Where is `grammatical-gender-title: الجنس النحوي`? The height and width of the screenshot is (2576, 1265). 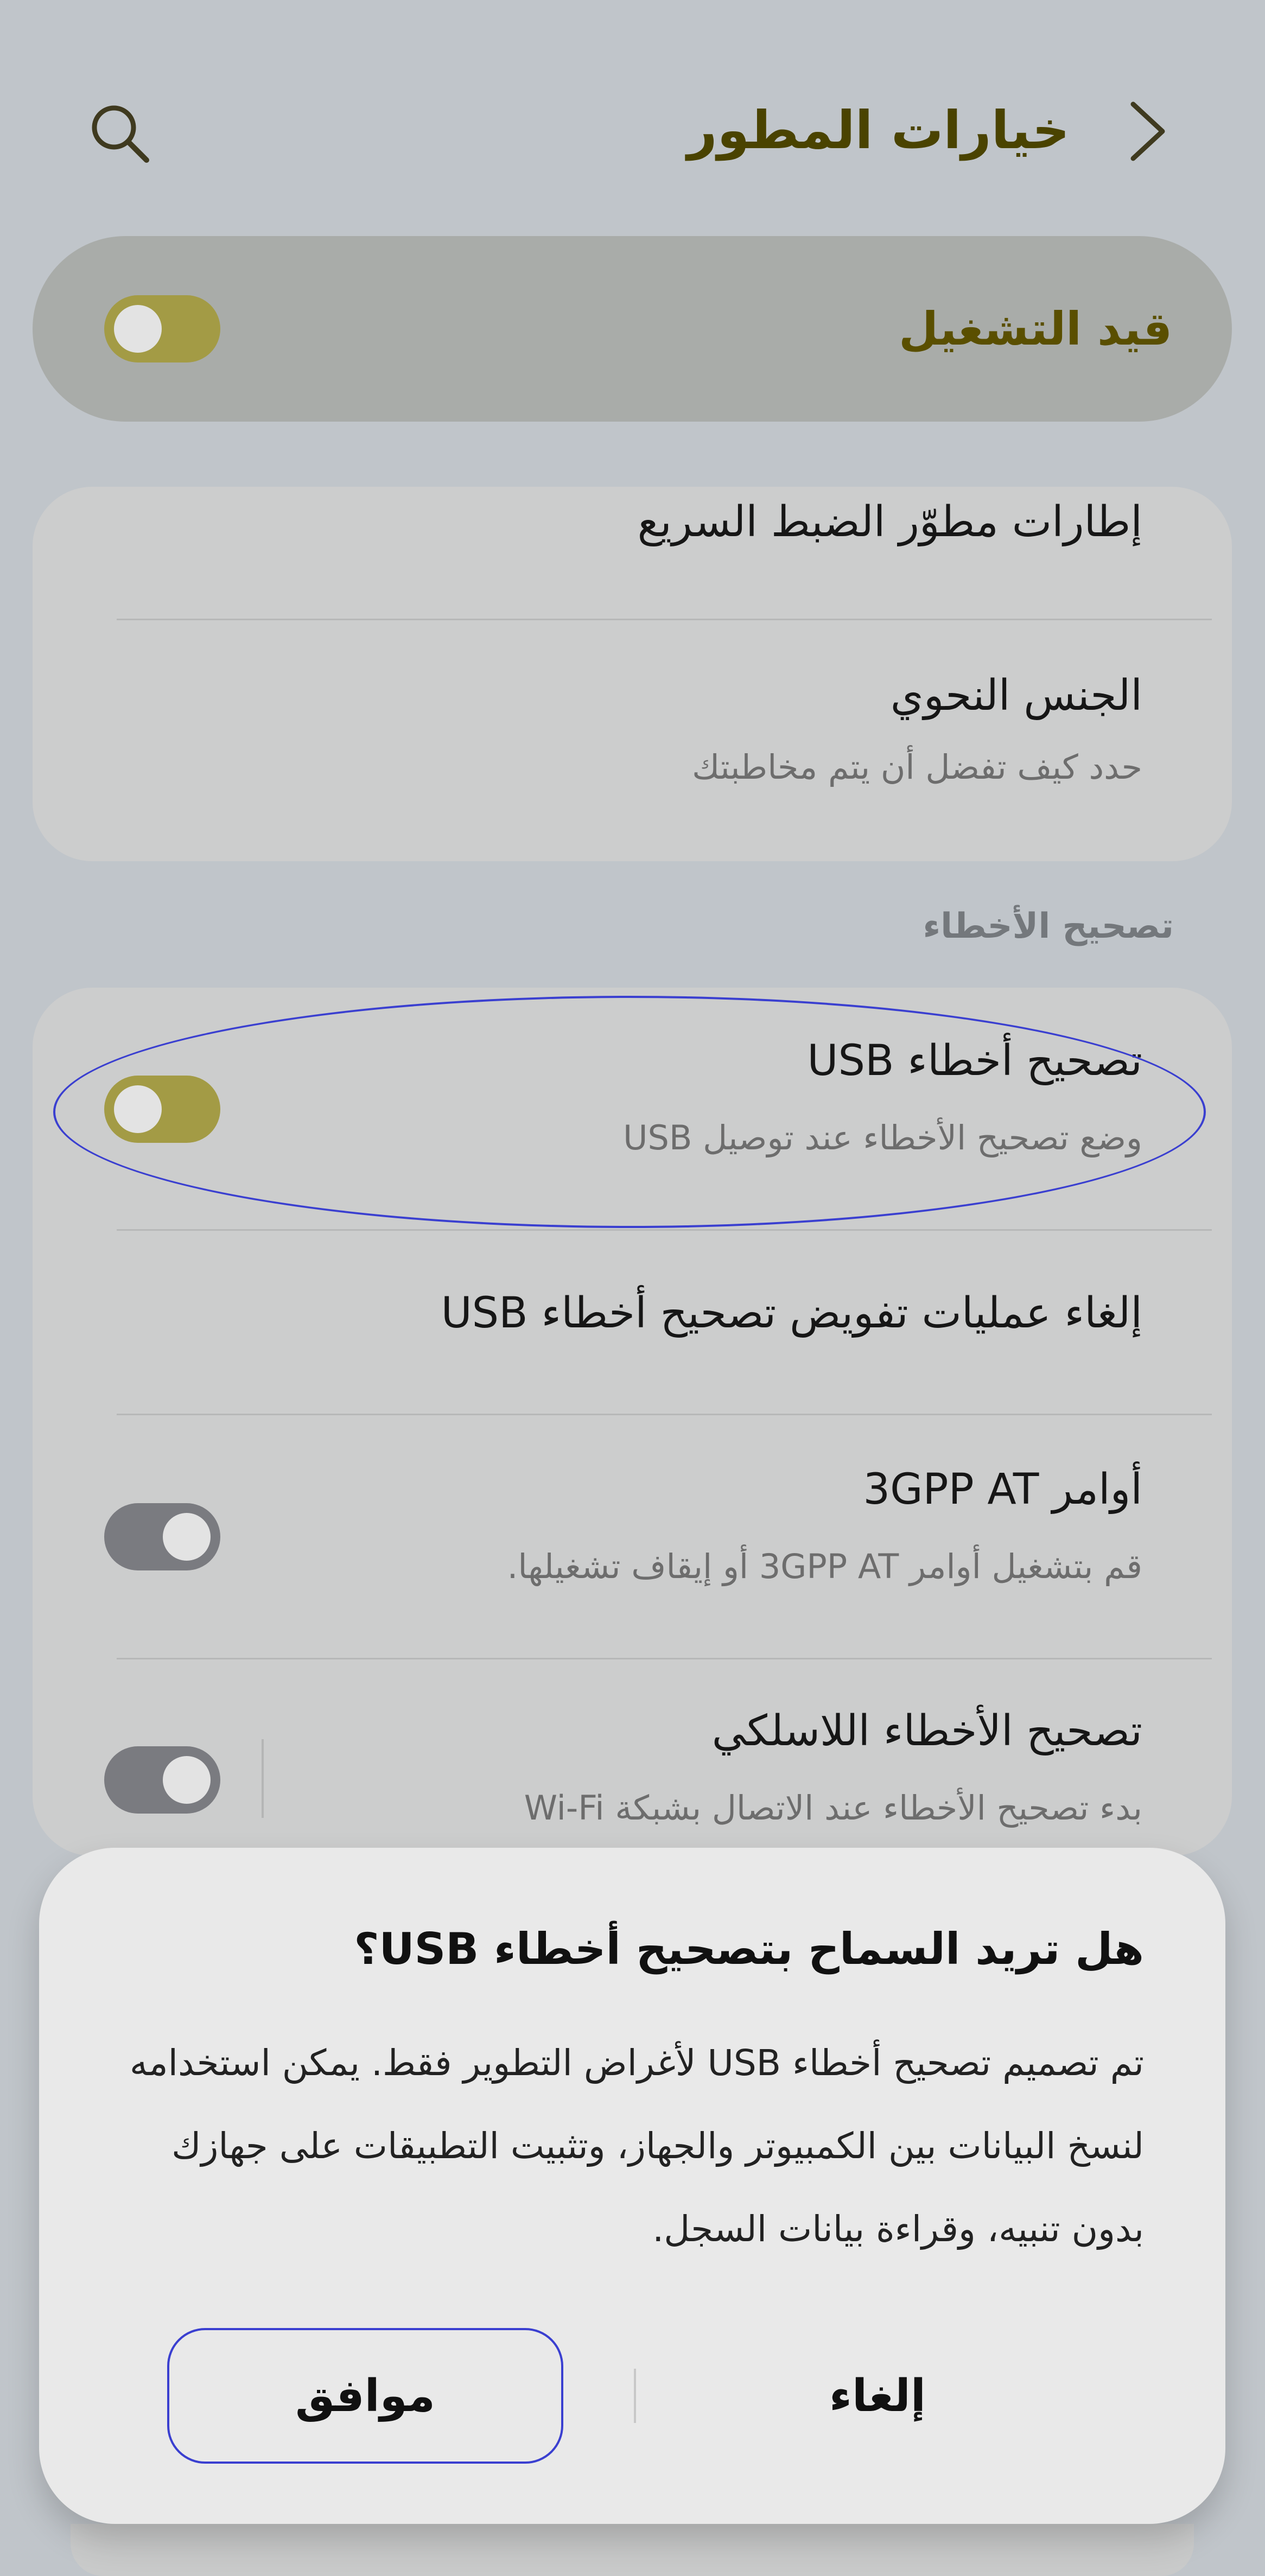
grammatical-gender-title: الجنس النحوي is located at coordinates (1016, 695).